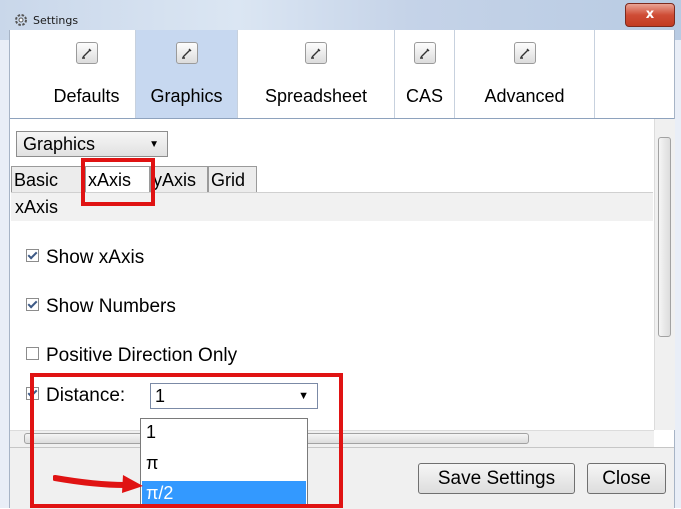  Describe the element at coordinates (187, 74) in the screenshot. I see `tab-graphics: Graphics` at that location.